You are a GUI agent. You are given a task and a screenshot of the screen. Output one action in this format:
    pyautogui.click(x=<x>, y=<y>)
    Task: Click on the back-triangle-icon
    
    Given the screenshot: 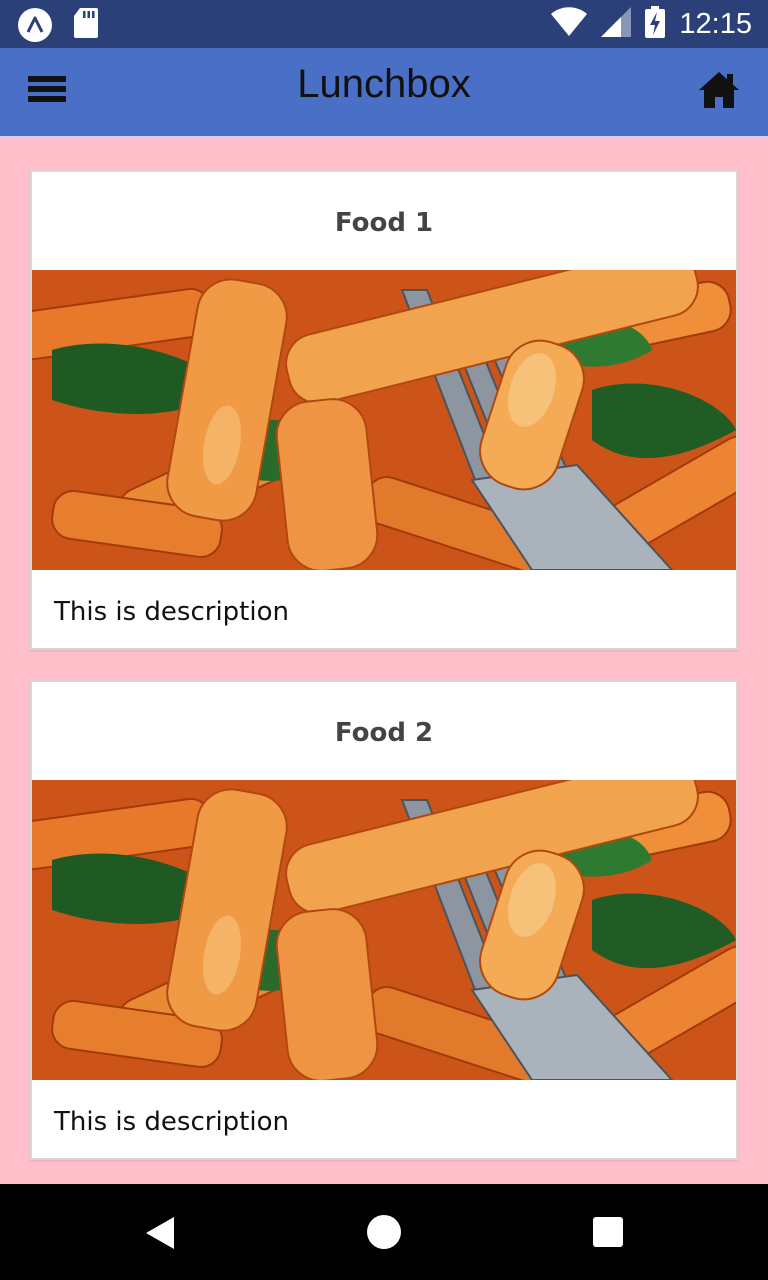 What is the action you would take?
    pyautogui.click(x=160, y=1235)
    